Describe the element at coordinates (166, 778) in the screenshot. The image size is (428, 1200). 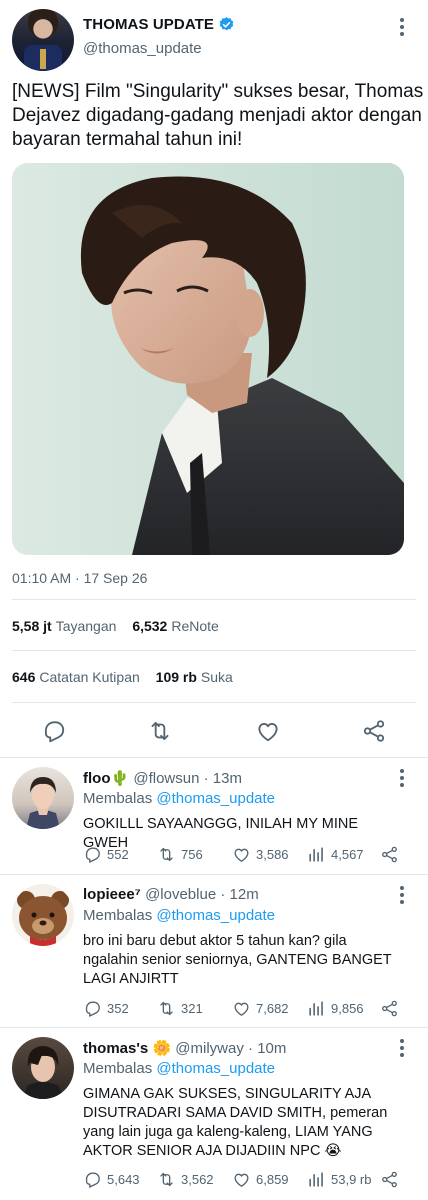
I see `reply-handle: @flowsun` at that location.